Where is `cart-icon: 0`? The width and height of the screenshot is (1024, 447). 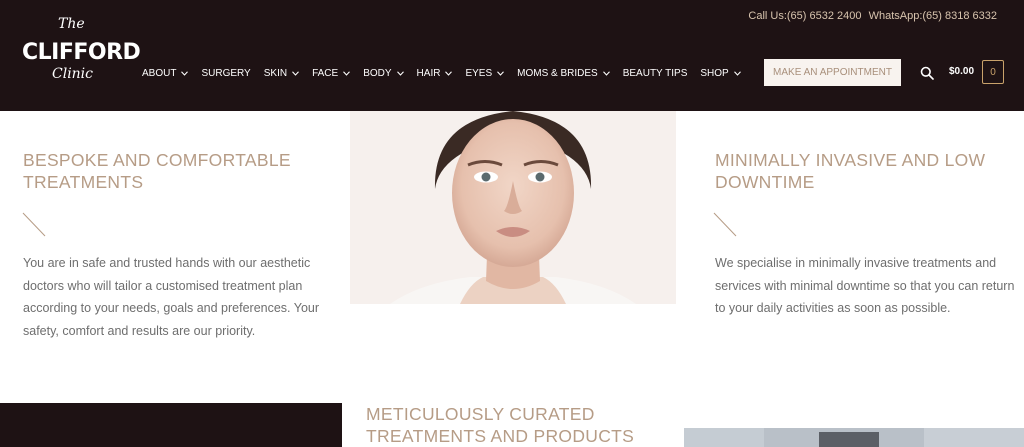
cart-icon: 0 is located at coordinates (993, 72).